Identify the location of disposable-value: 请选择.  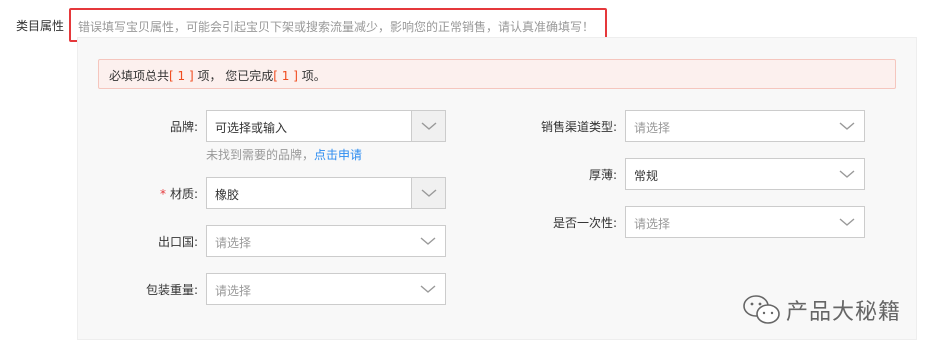
(652, 223).